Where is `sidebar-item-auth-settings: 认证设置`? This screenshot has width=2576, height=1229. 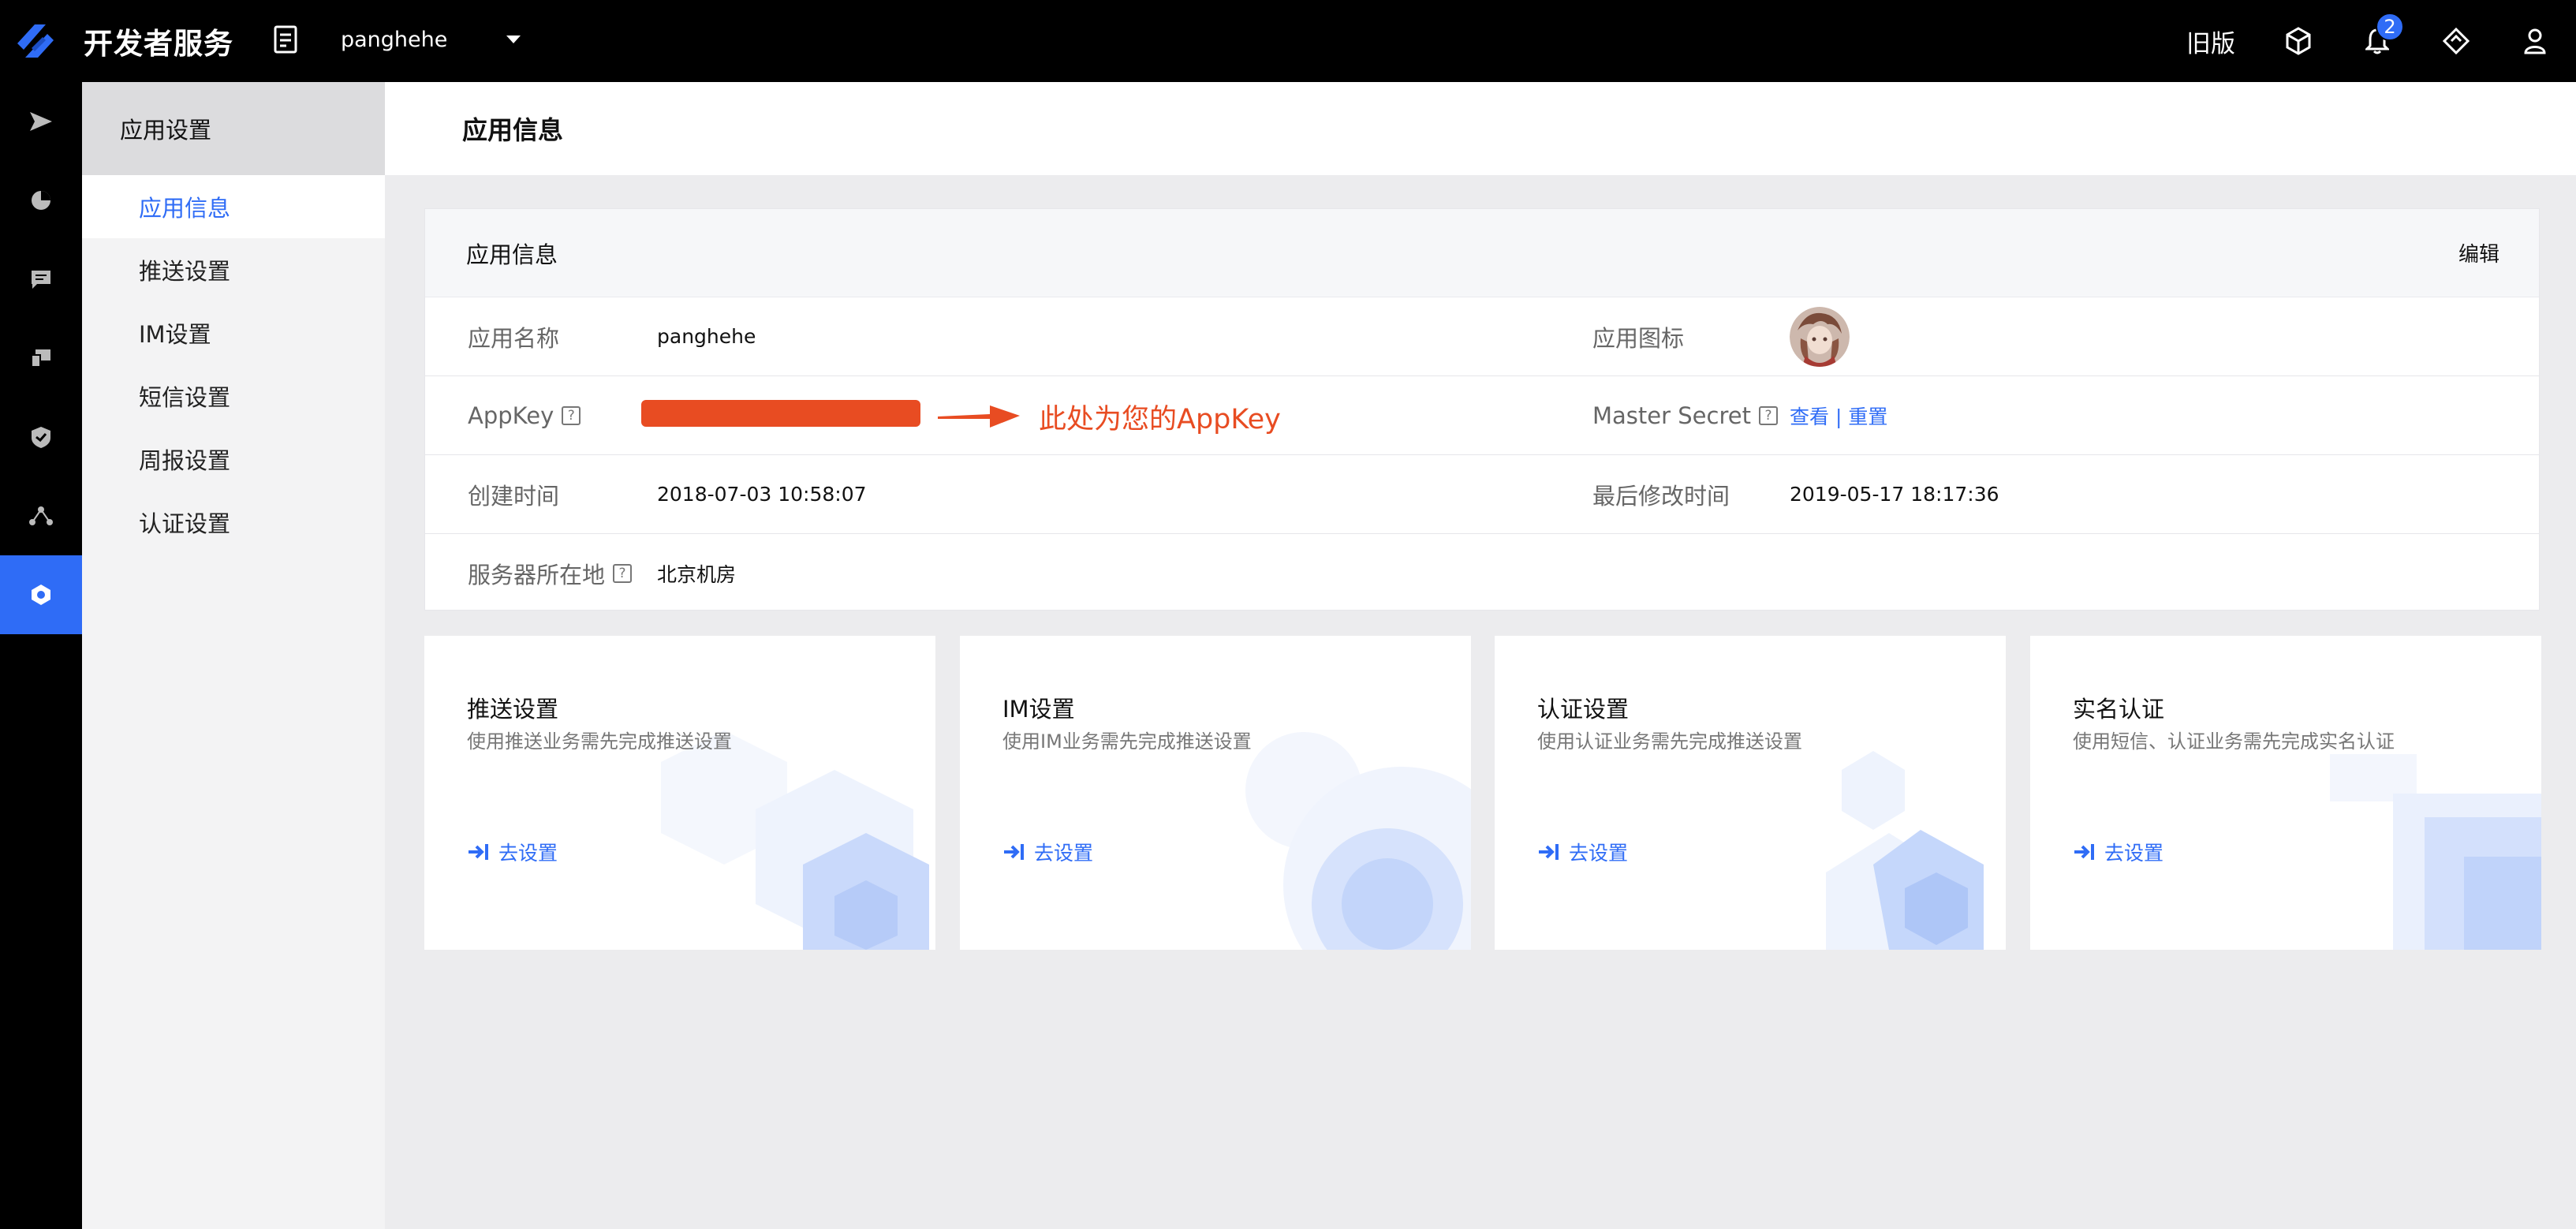
sidebar-item-auth-settings: 认证设置 is located at coordinates (233, 523).